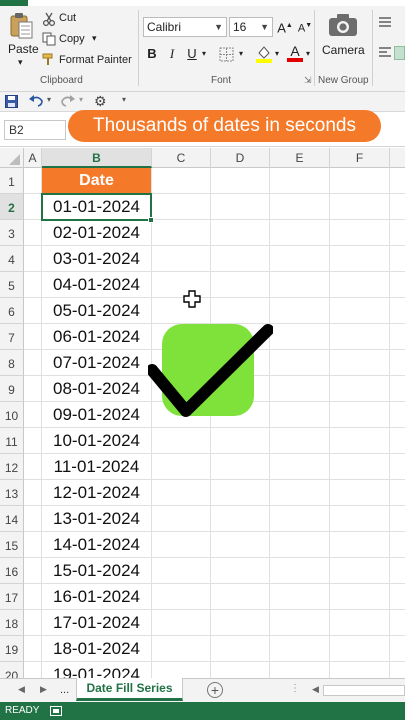 The image size is (405, 720). What do you see at coordinates (215, 690) in the screenshot?
I see `add-sheet-icon: +` at bounding box center [215, 690].